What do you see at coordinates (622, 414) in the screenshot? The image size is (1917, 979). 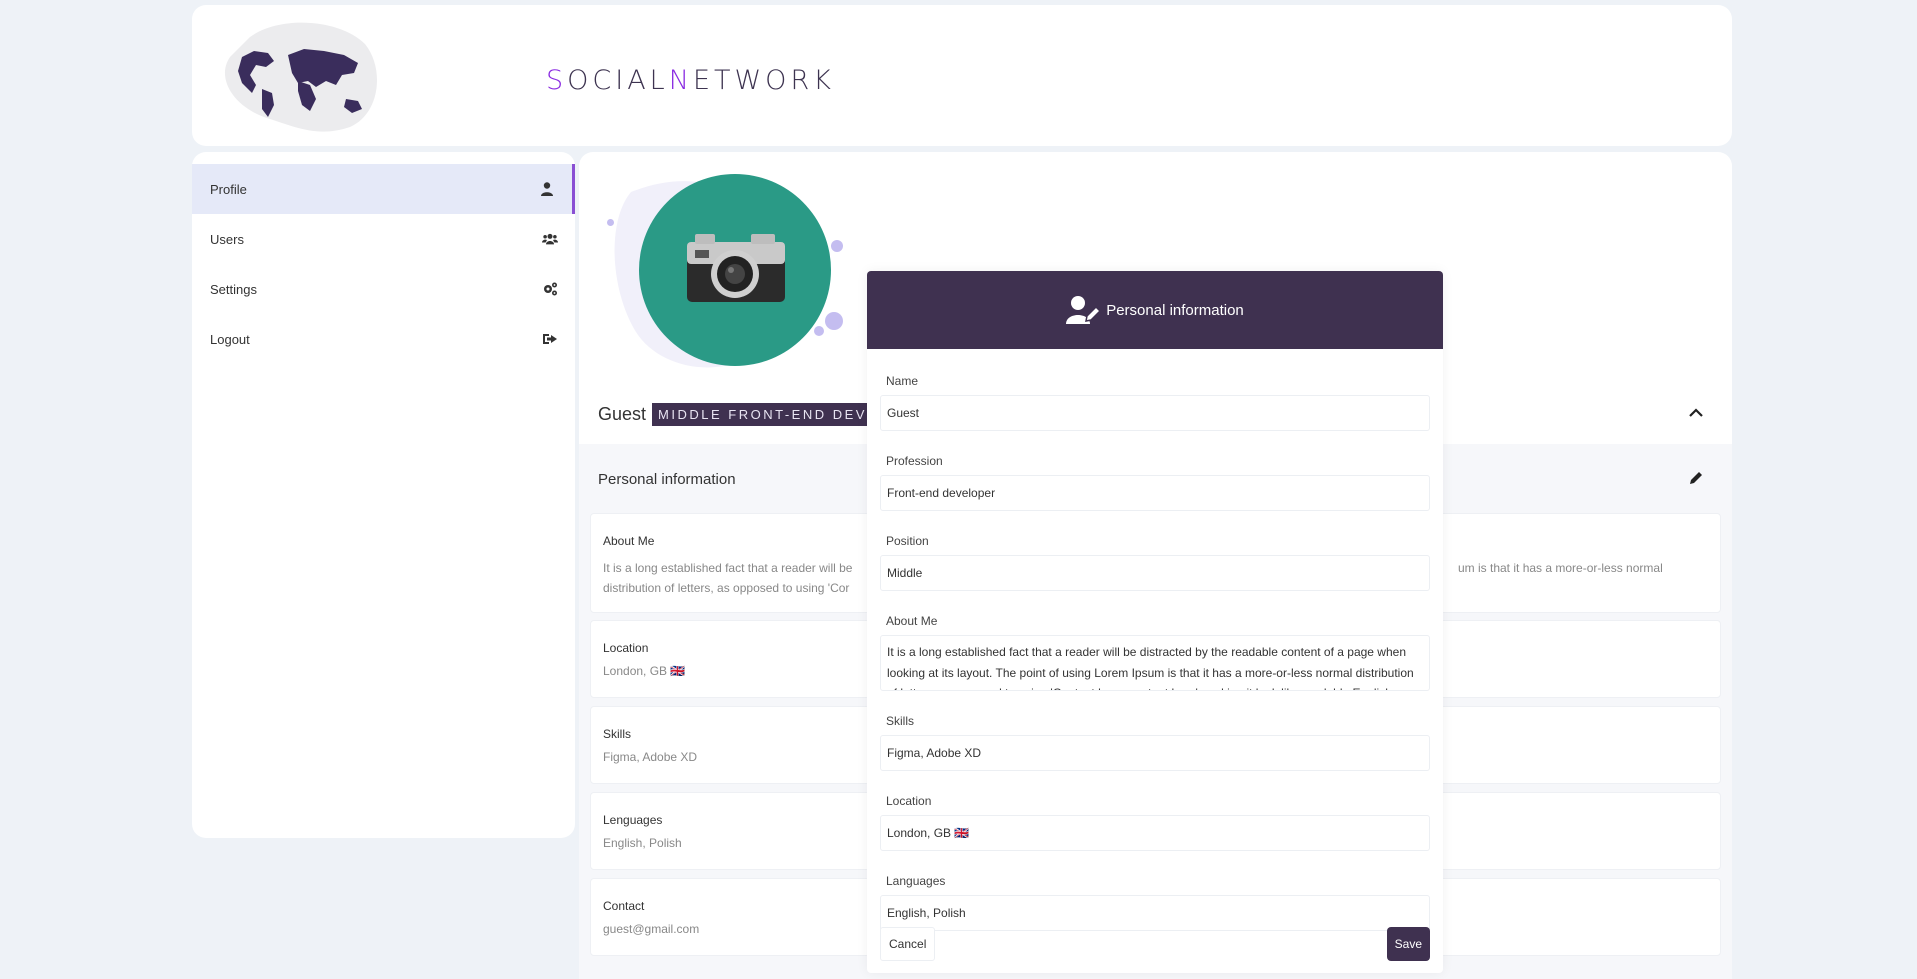 I see `profile-name: Guest` at bounding box center [622, 414].